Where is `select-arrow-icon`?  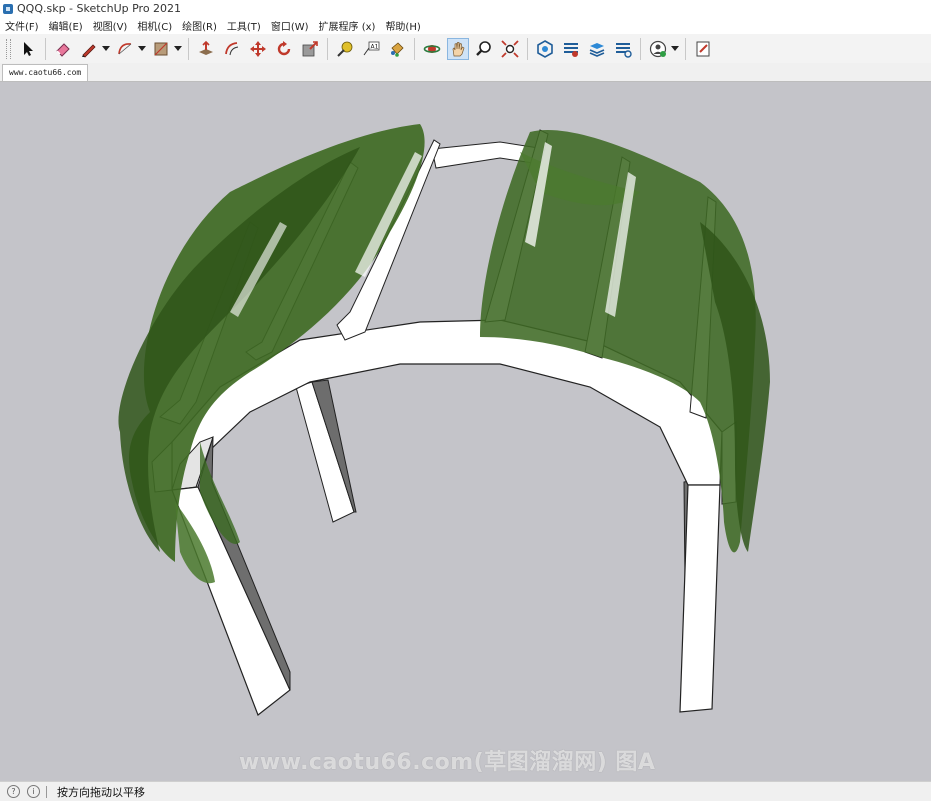
select-arrow-icon is located at coordinates (28, 49).